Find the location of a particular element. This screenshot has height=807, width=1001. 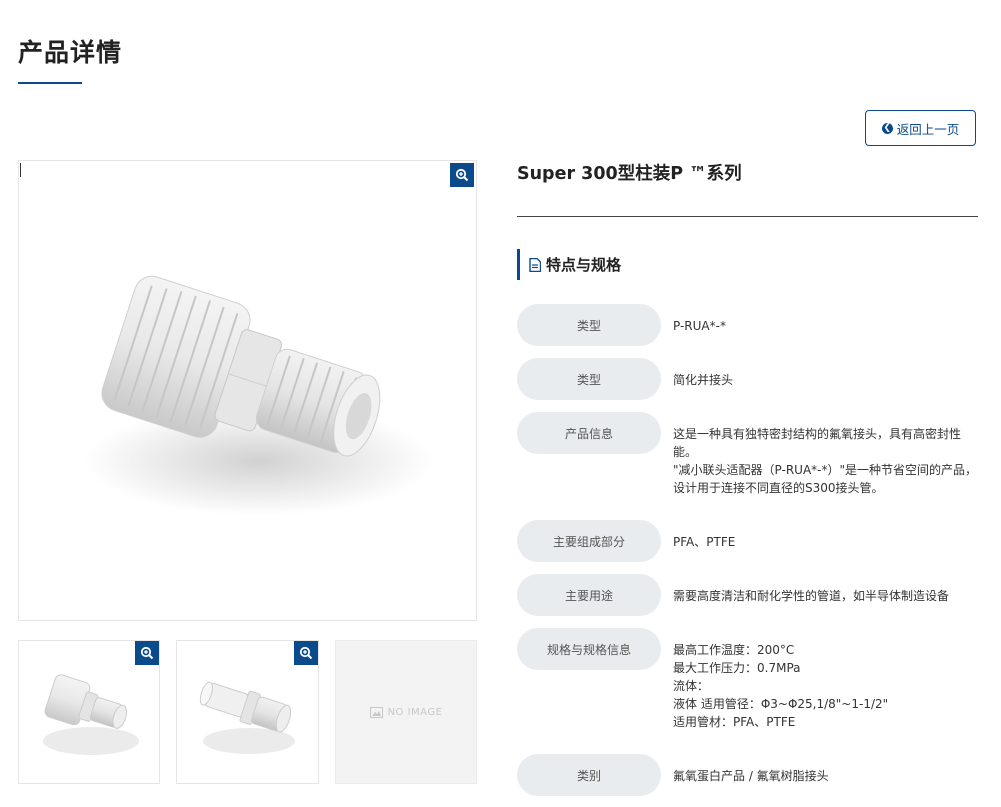

section-title: 特点与规格 is located at coordinates (584, 265).